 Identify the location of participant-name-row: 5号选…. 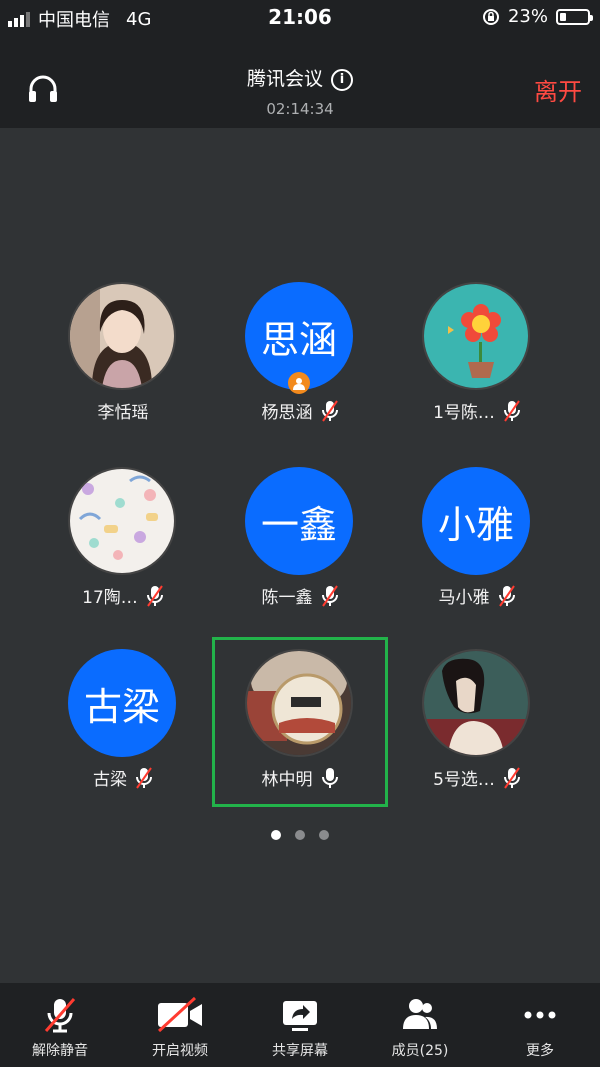
(477, 777).